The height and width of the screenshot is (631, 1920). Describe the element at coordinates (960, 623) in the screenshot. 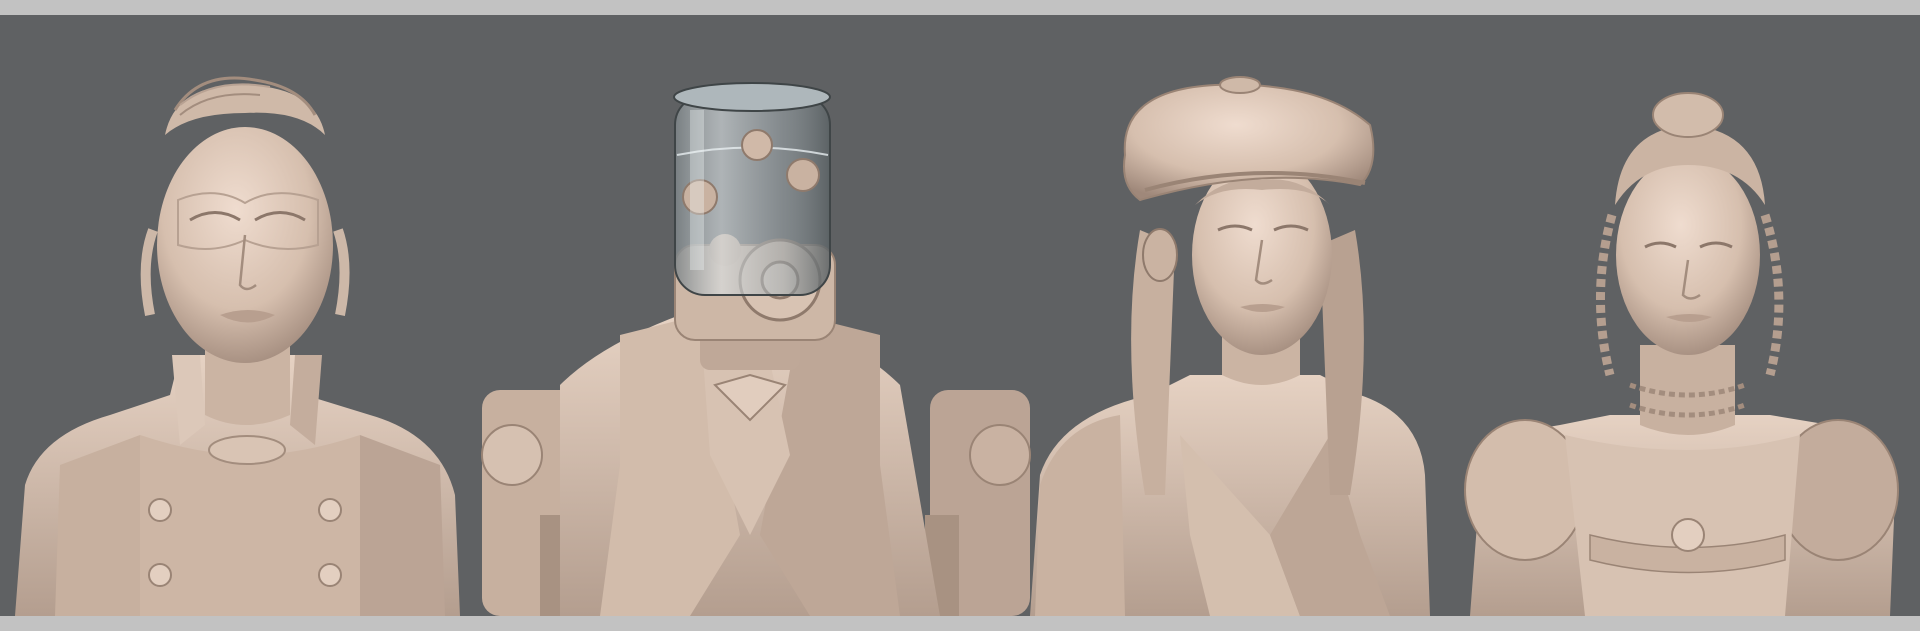

I see `bottom-border` at that location.